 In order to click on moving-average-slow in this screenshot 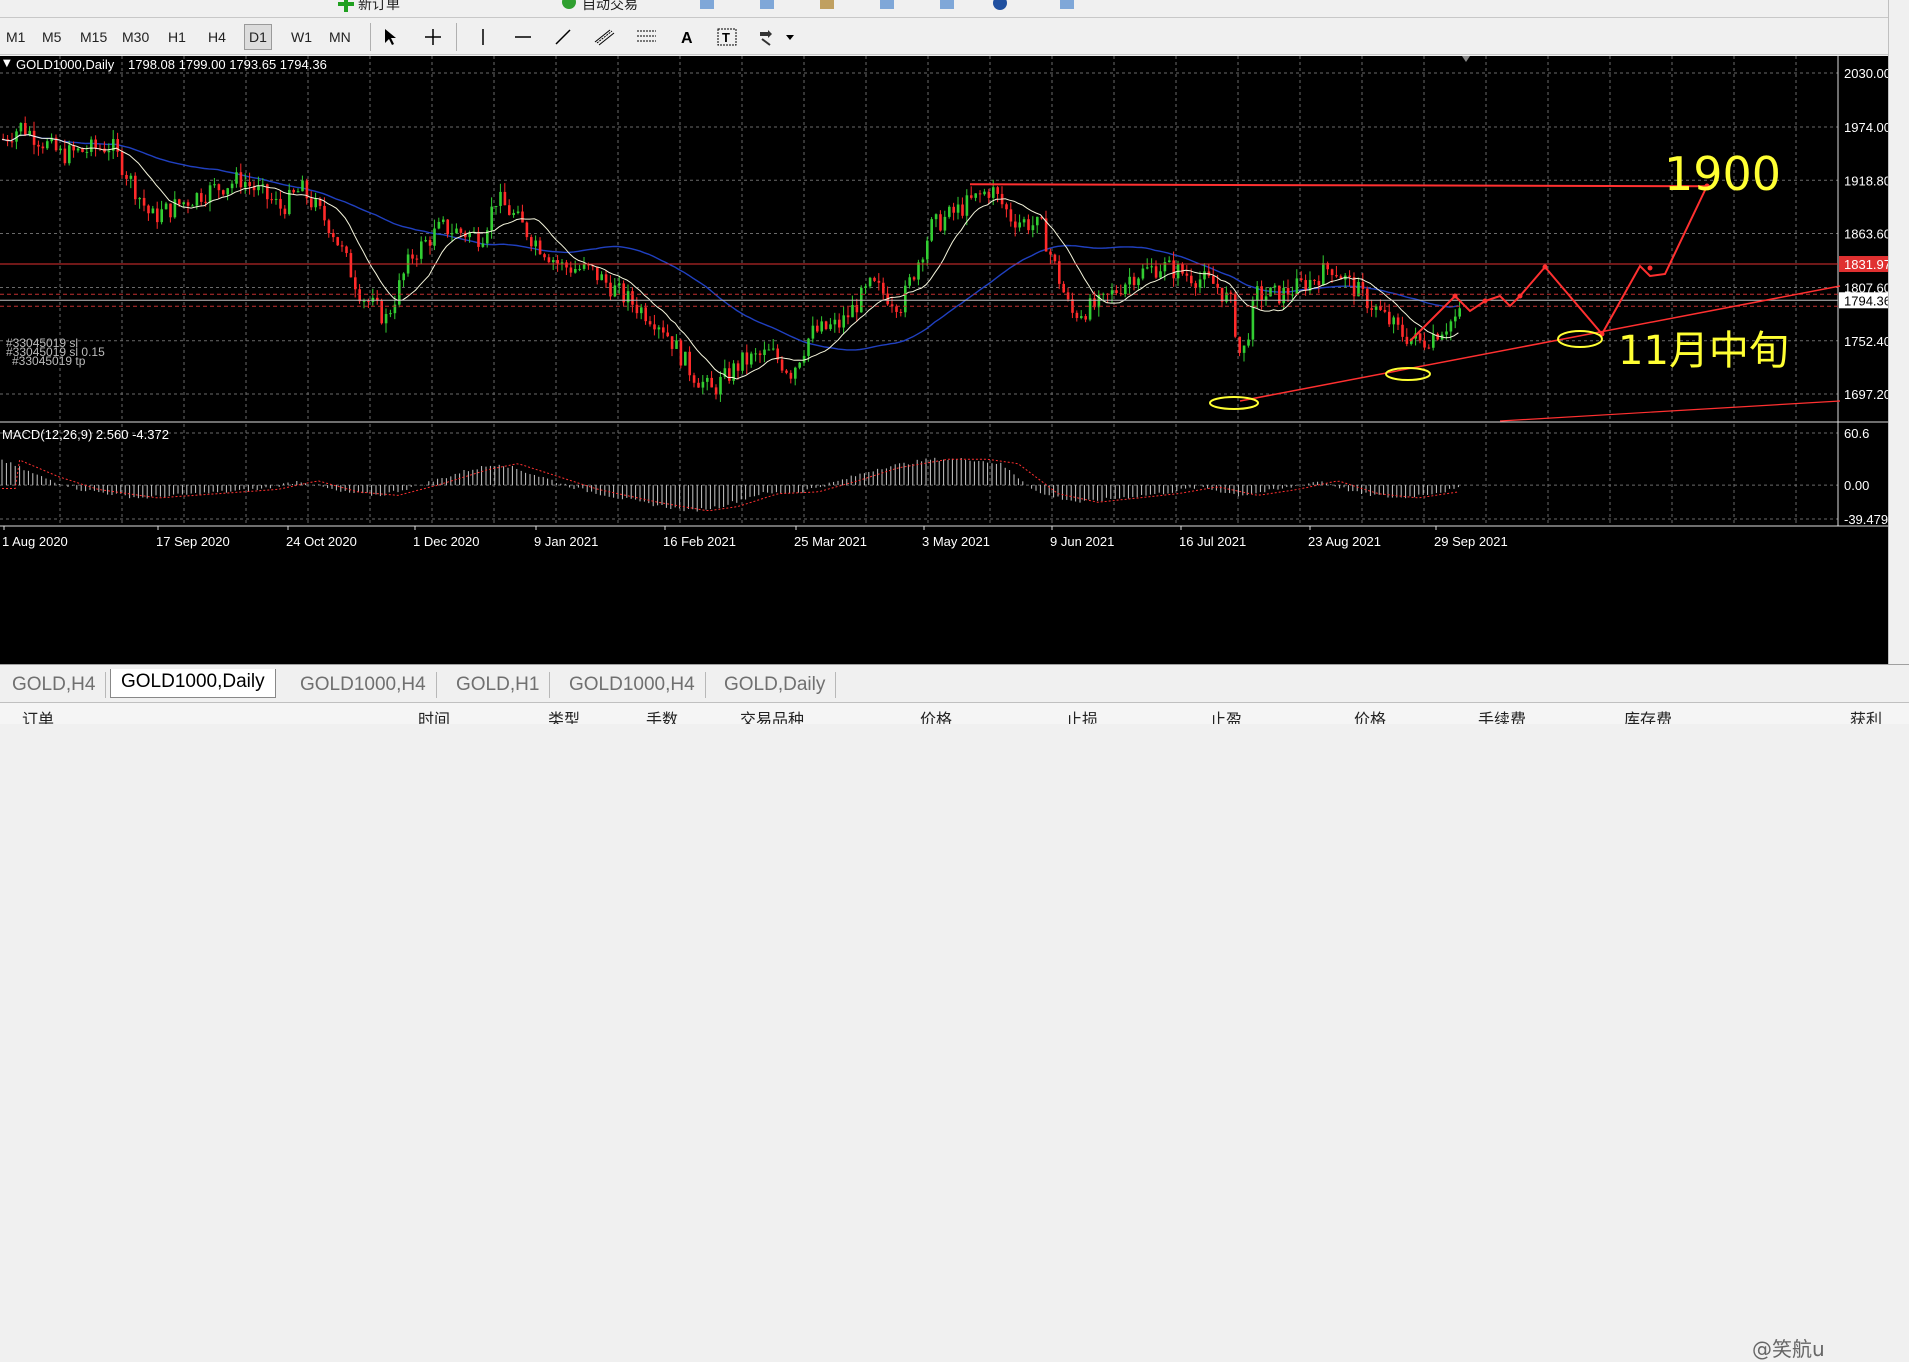, I will do `click(730, 242)`.